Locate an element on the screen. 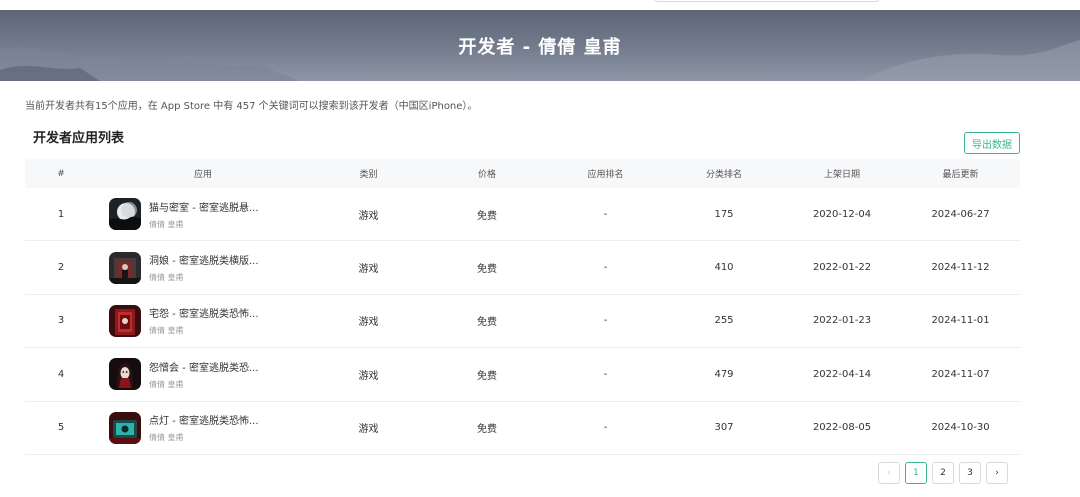 The width and height of the screenshot is (1080, 497). column-header-app-rank: 应用排名 is located at coordinates (605, 173).